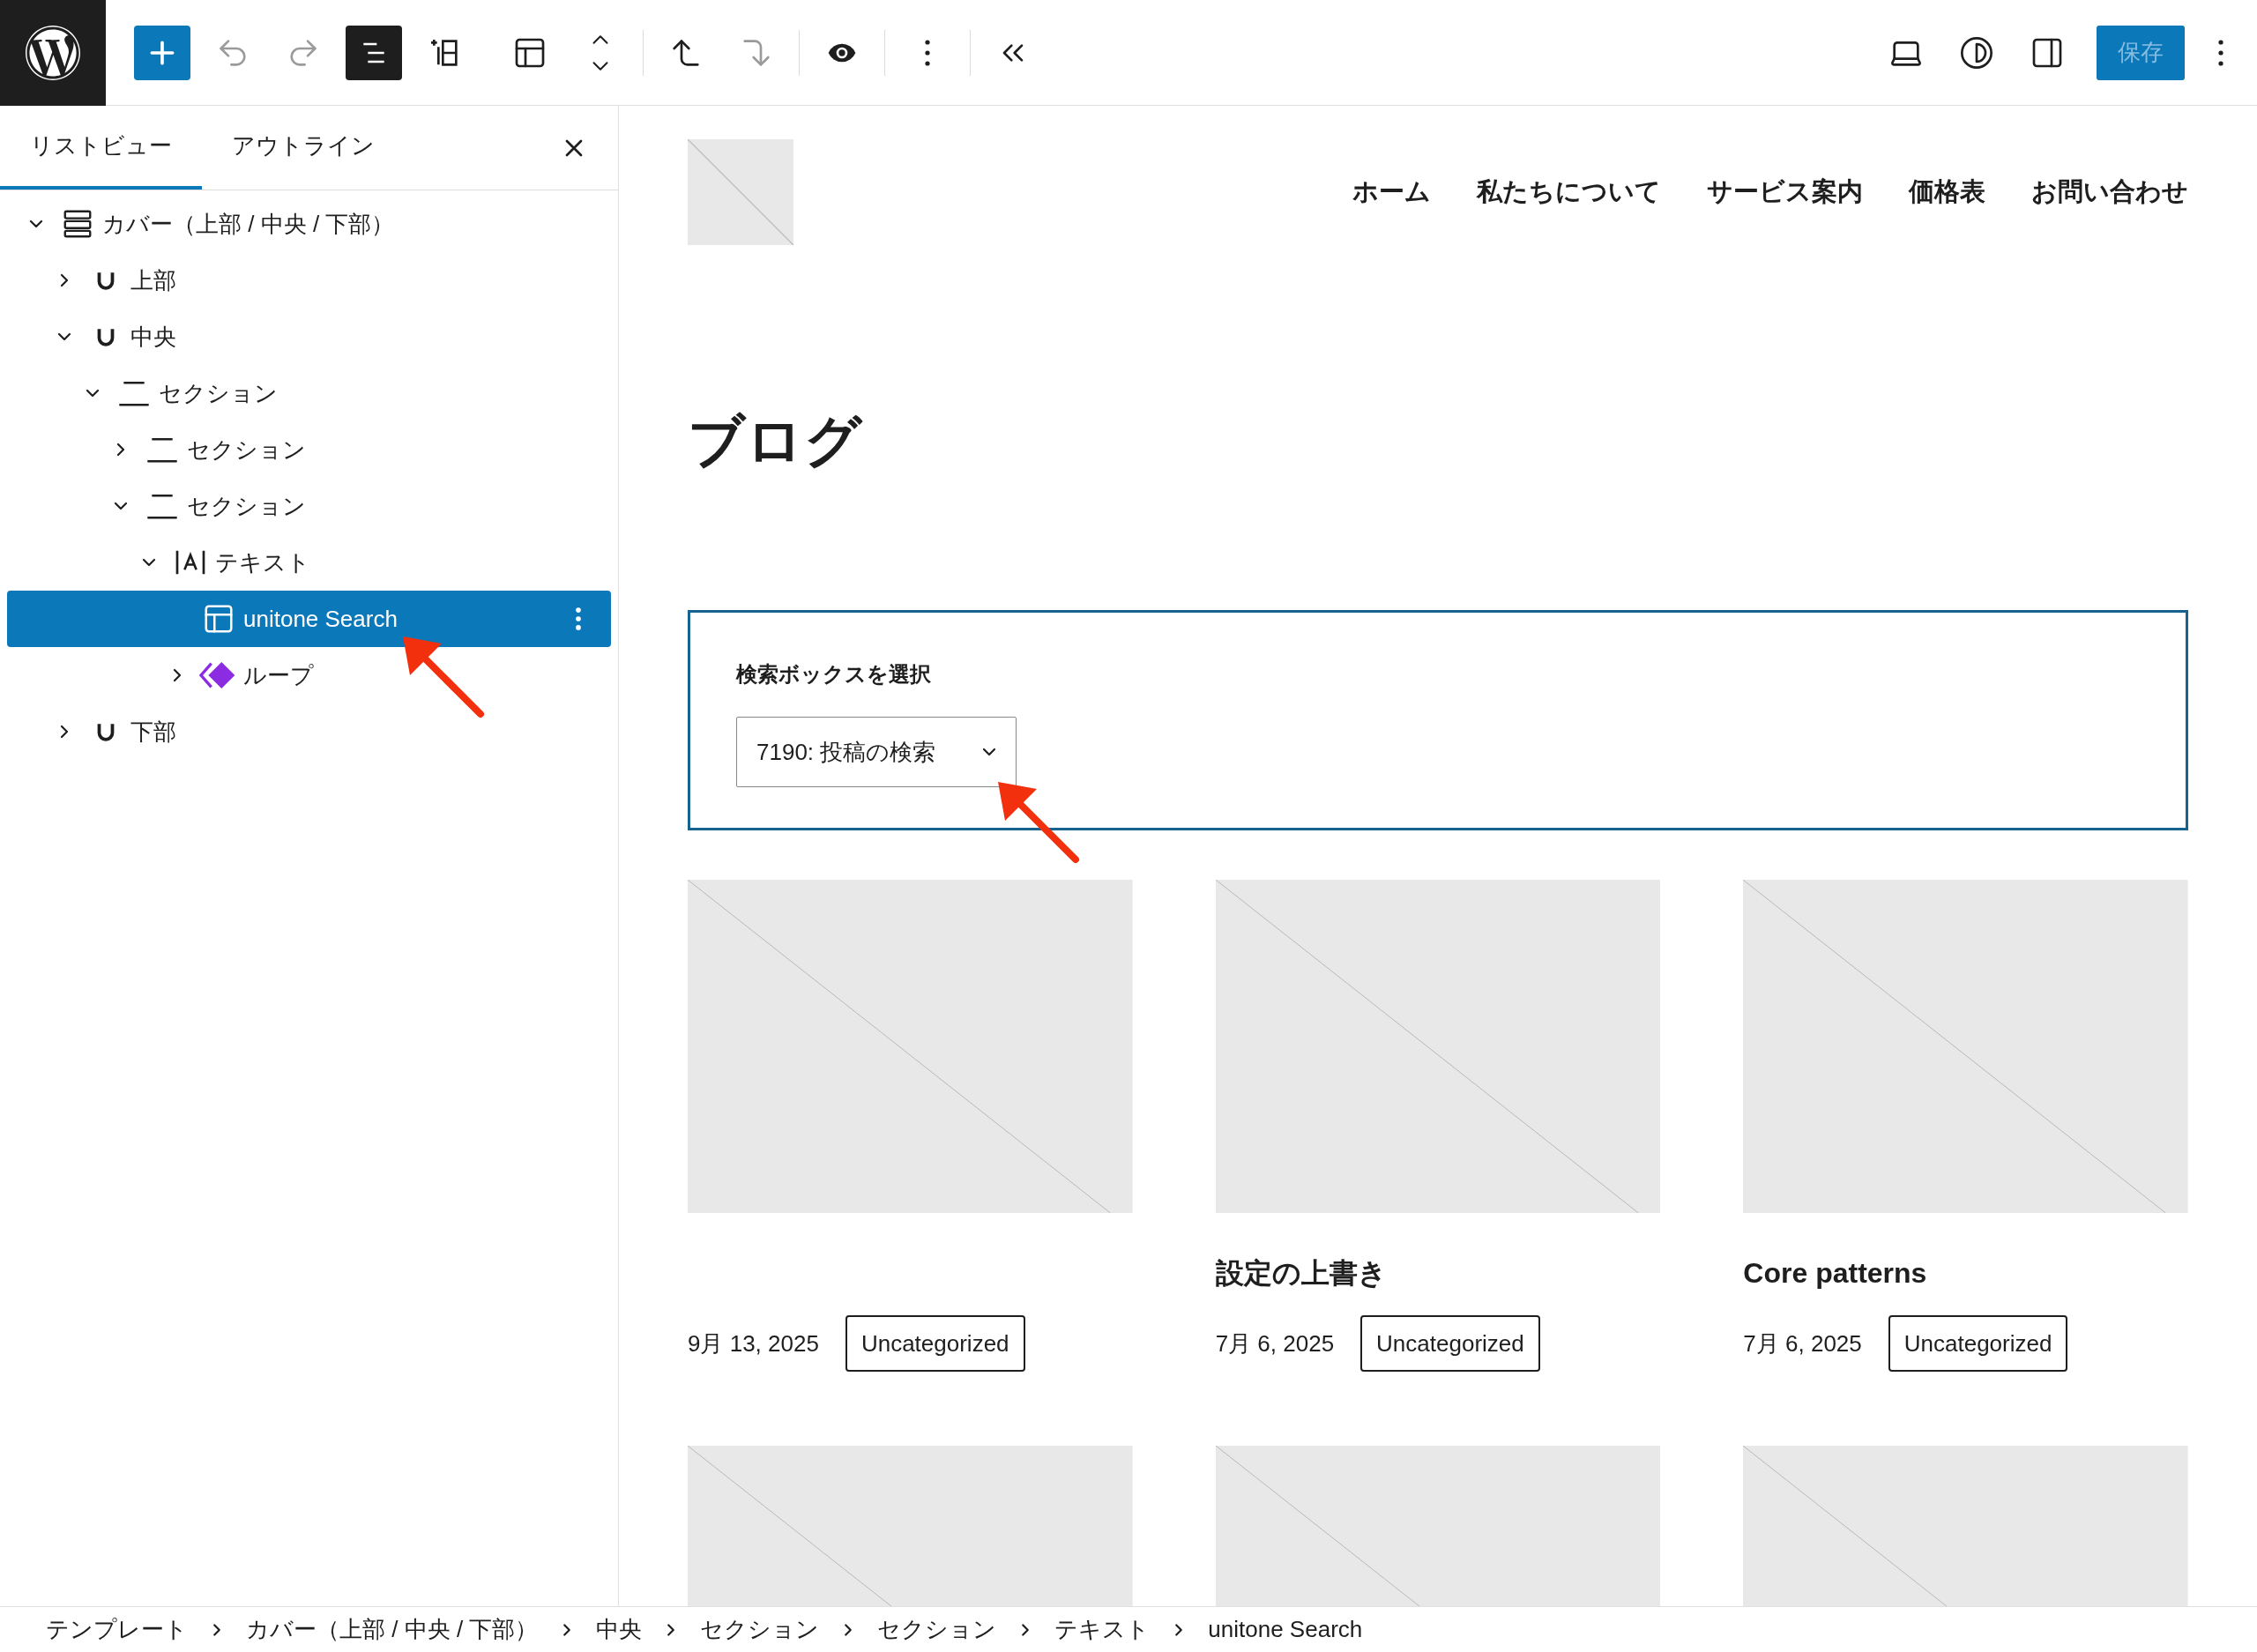  What do you see at coordinates (1965, 1273) in the screenshot?
I see `post-title: Core patterns` at bounding box center [1965, 1273].